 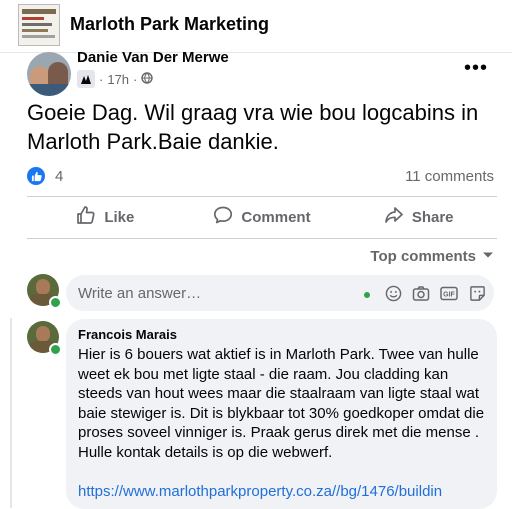 I want to click on like-button: Like, so click(x=105, y=217).